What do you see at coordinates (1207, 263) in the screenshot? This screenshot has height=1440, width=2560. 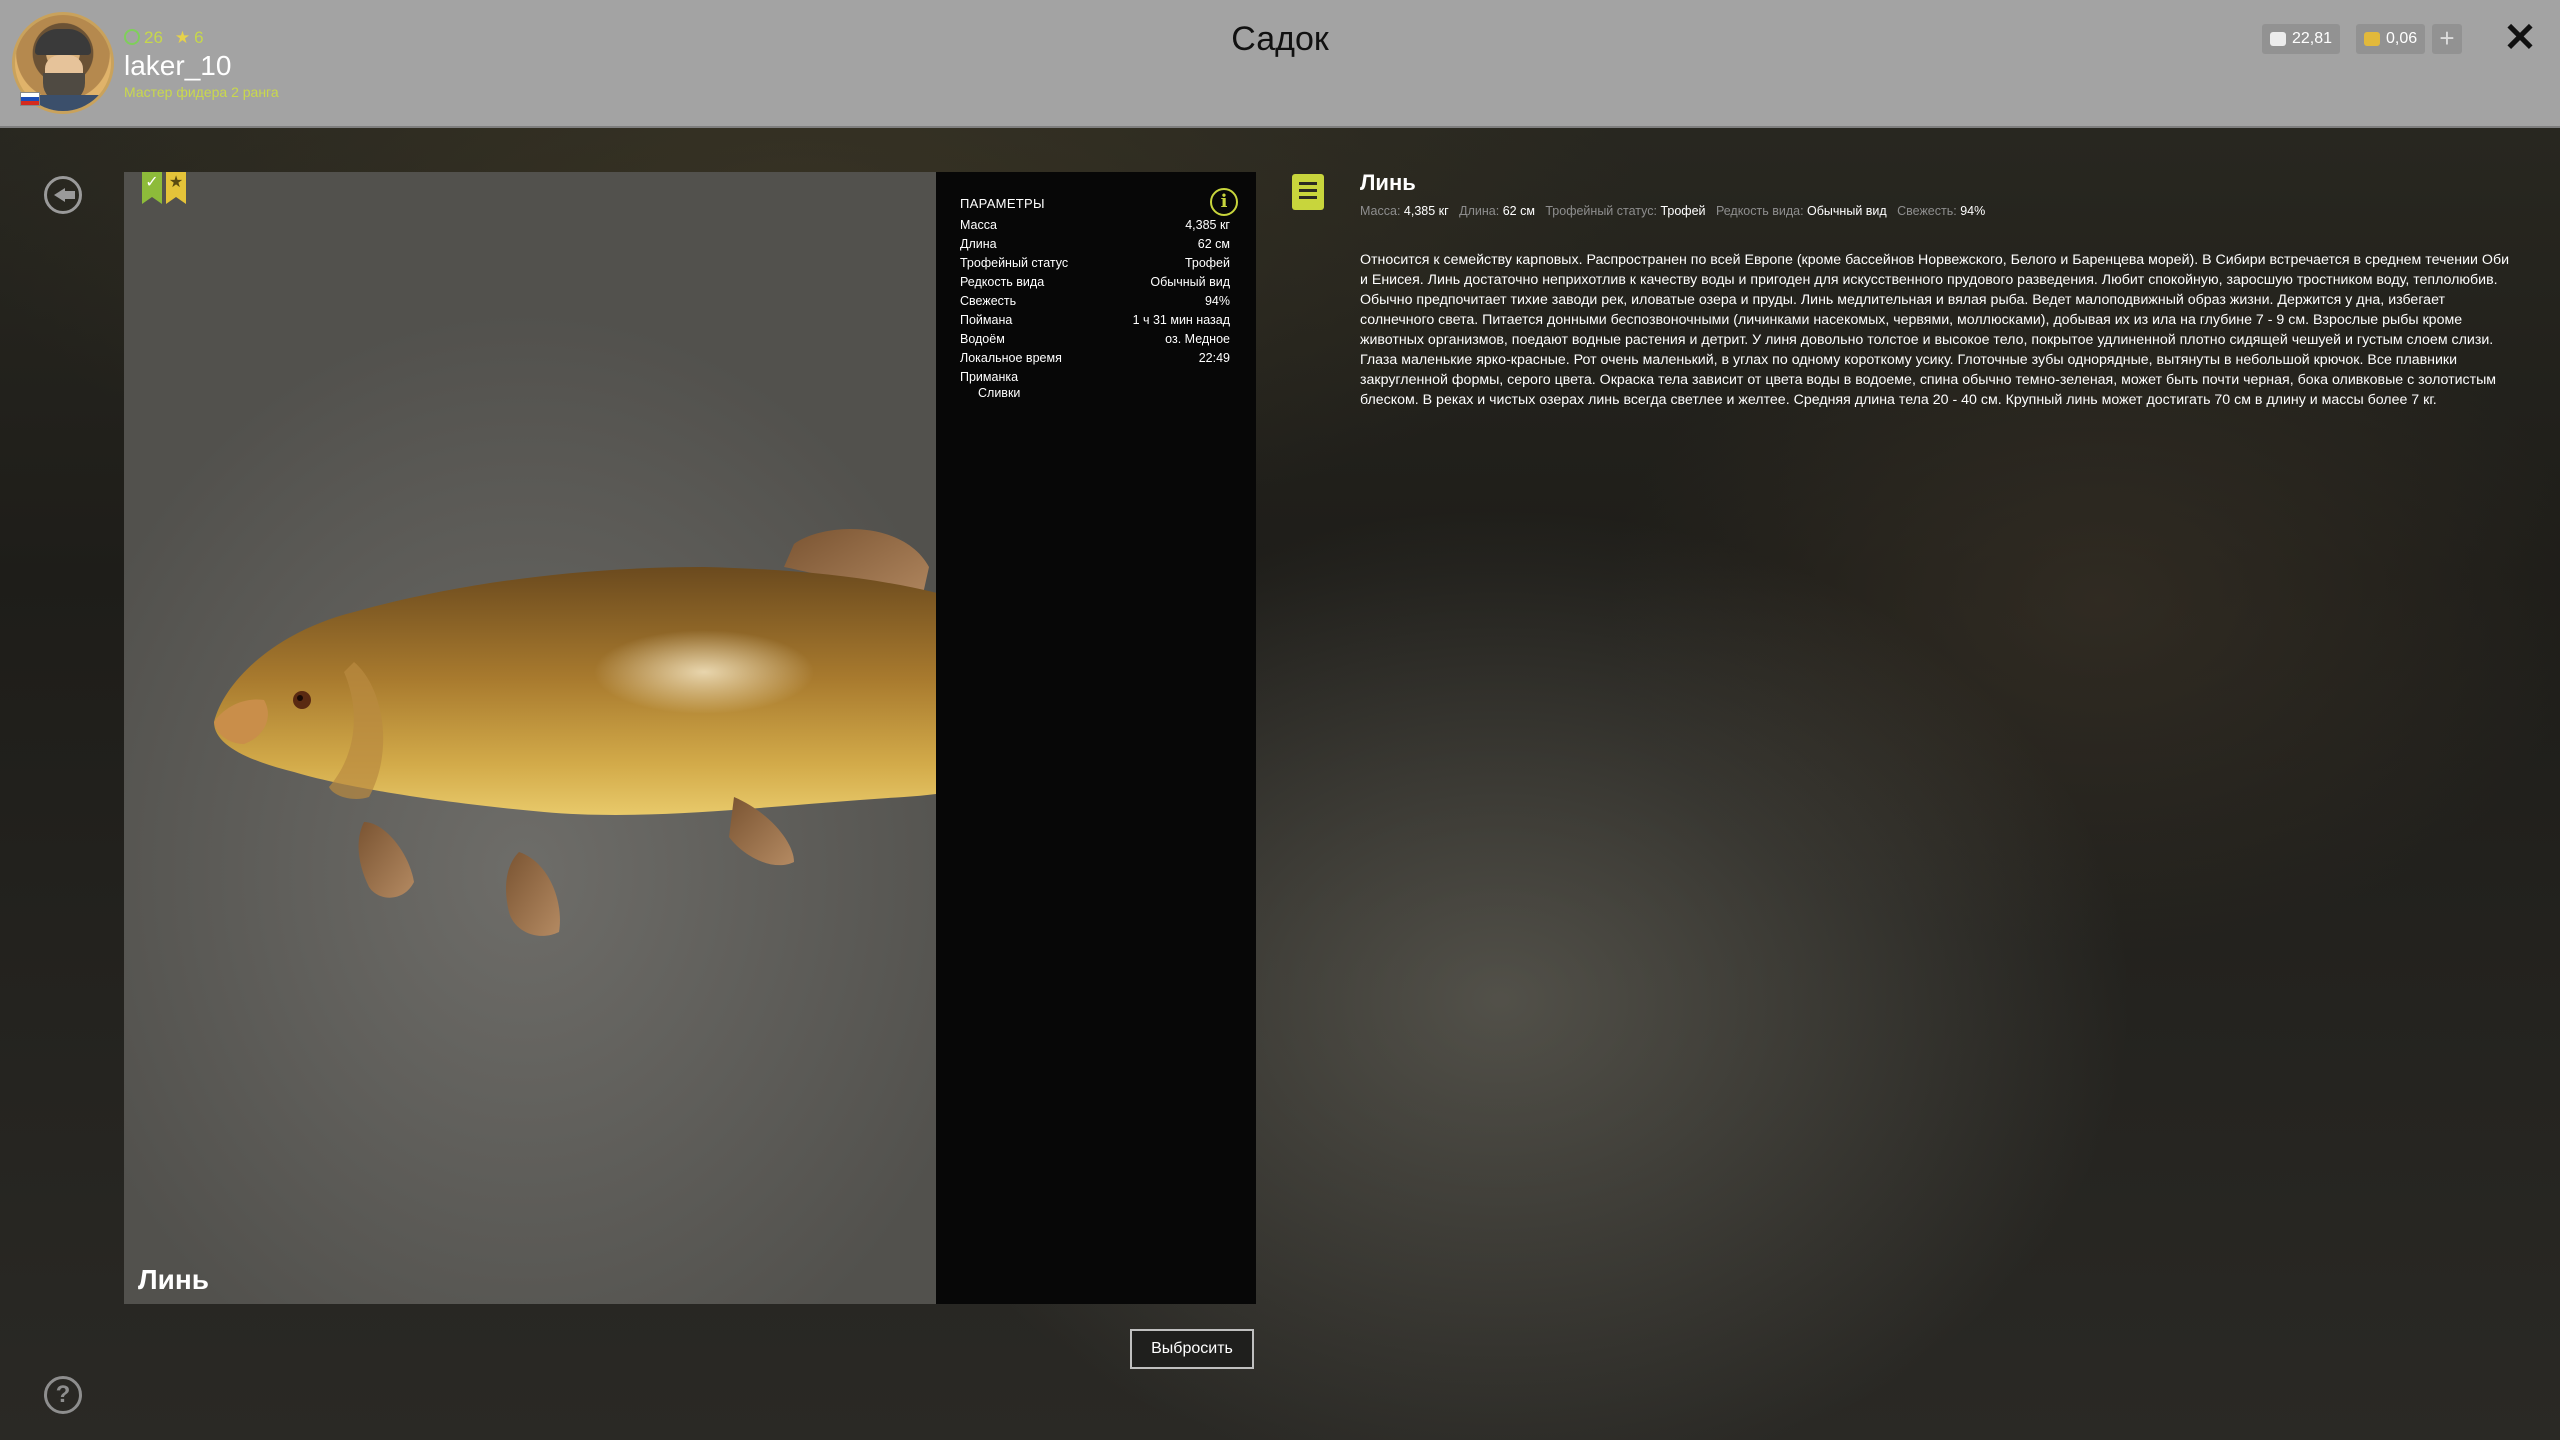 I see `param-value: Трофей` at bounding box center [1207, 263].